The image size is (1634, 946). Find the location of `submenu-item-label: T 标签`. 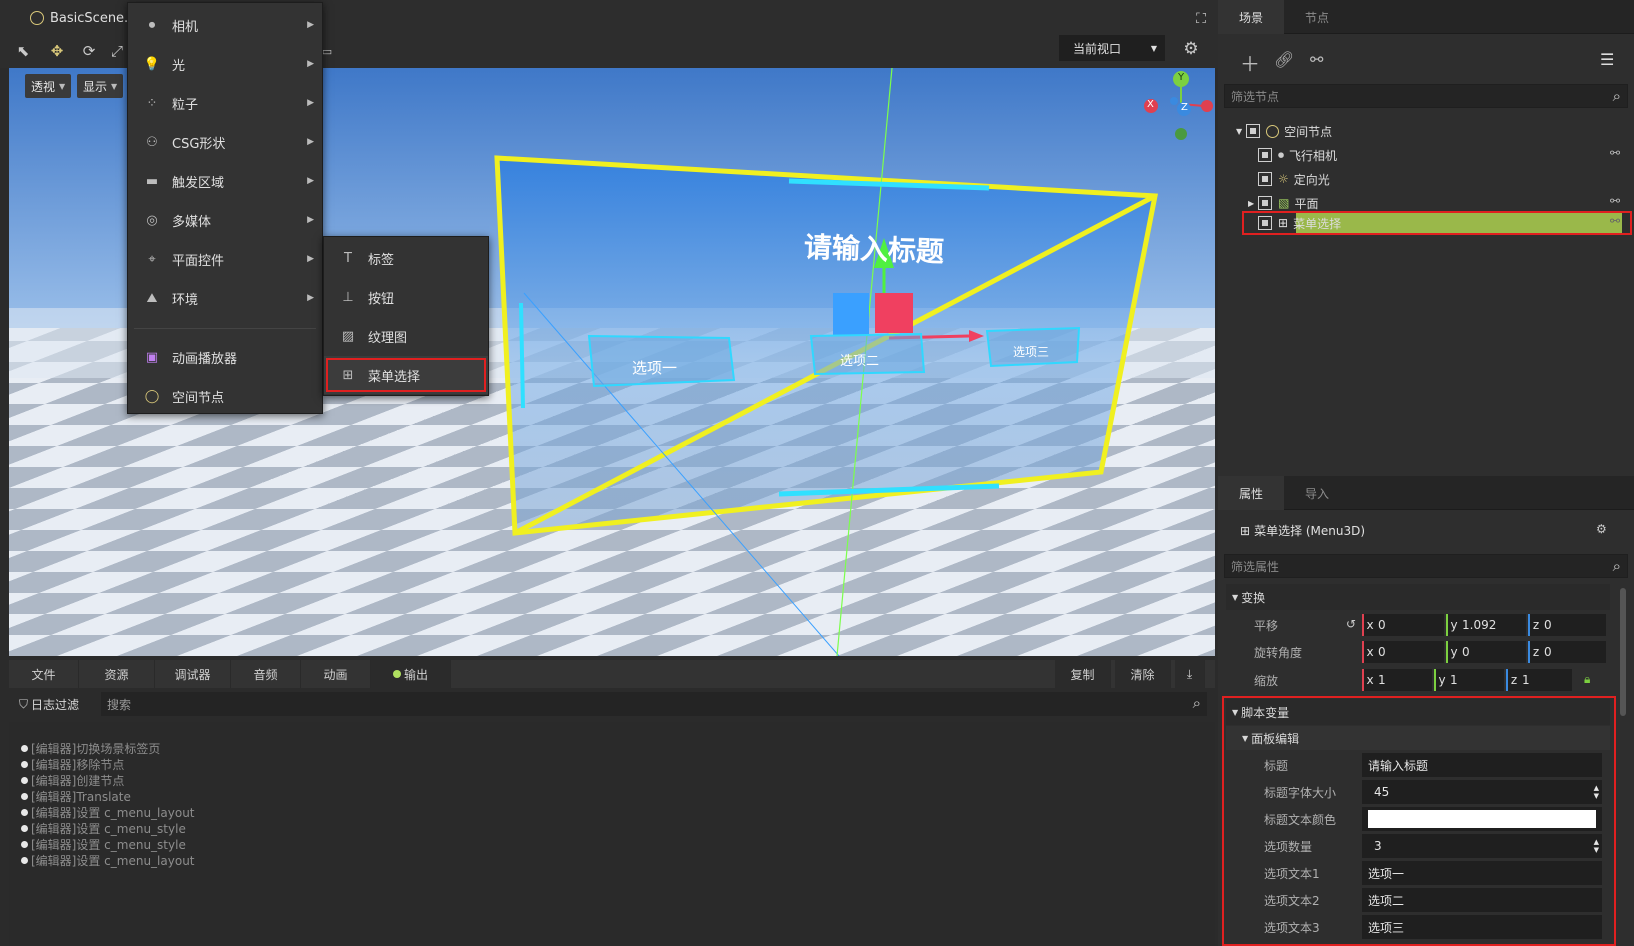

submenu-item-label: T 标签 is located at coordinates (406, 258).